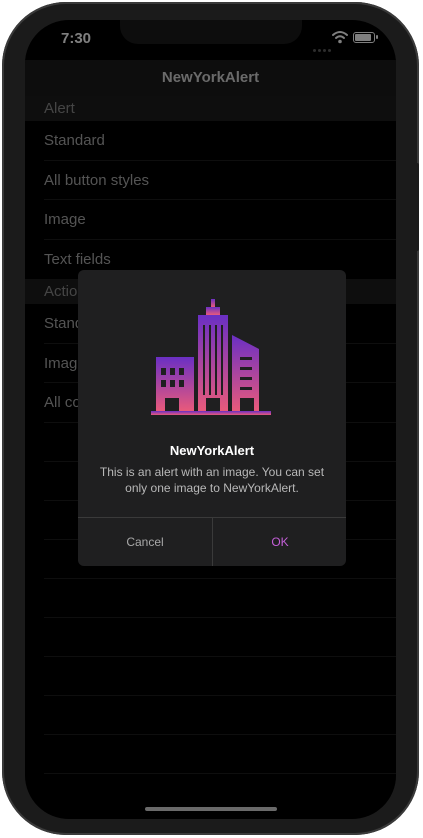 The height and width of the screenshot is (838, 423). I want to click on volume-down-button, so click(7, 254).